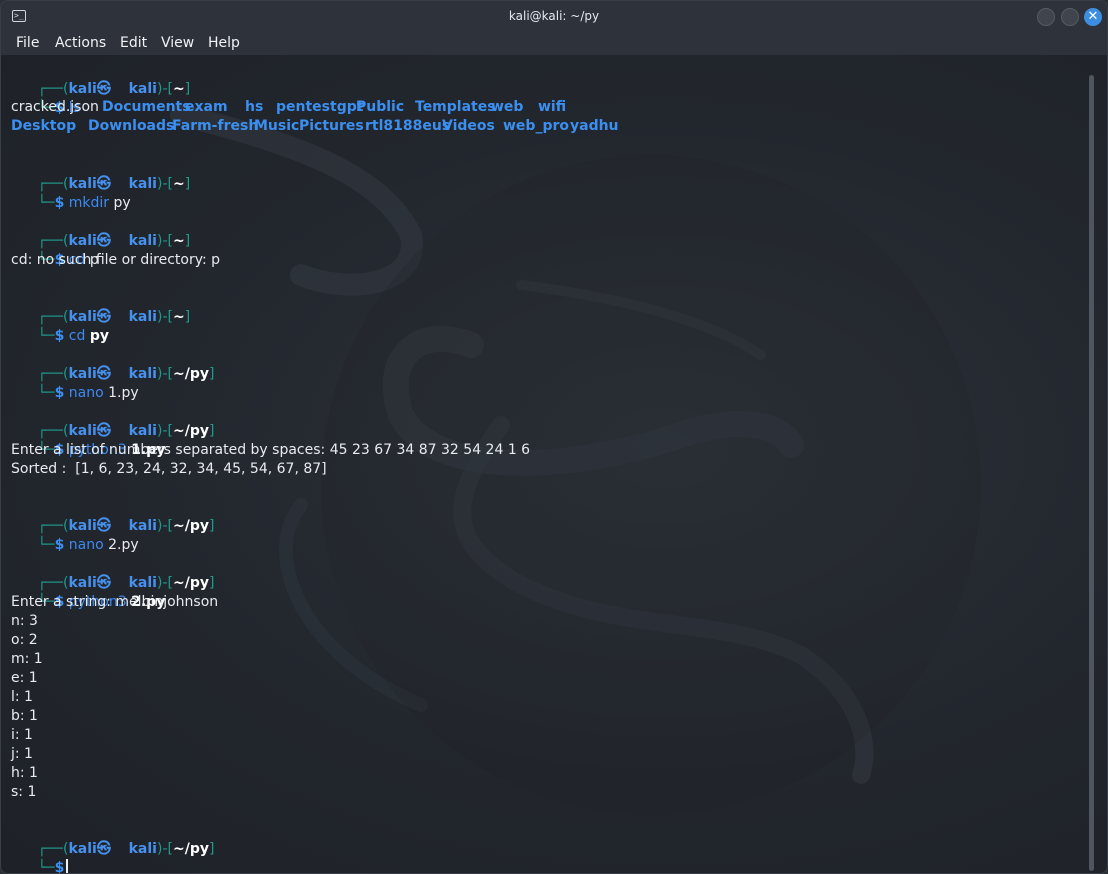 This screenshot has height=874, width=1108. Describe the element at coordinates (40, 856) in the screenshot. I see `active-command-line: └─$` at that location.